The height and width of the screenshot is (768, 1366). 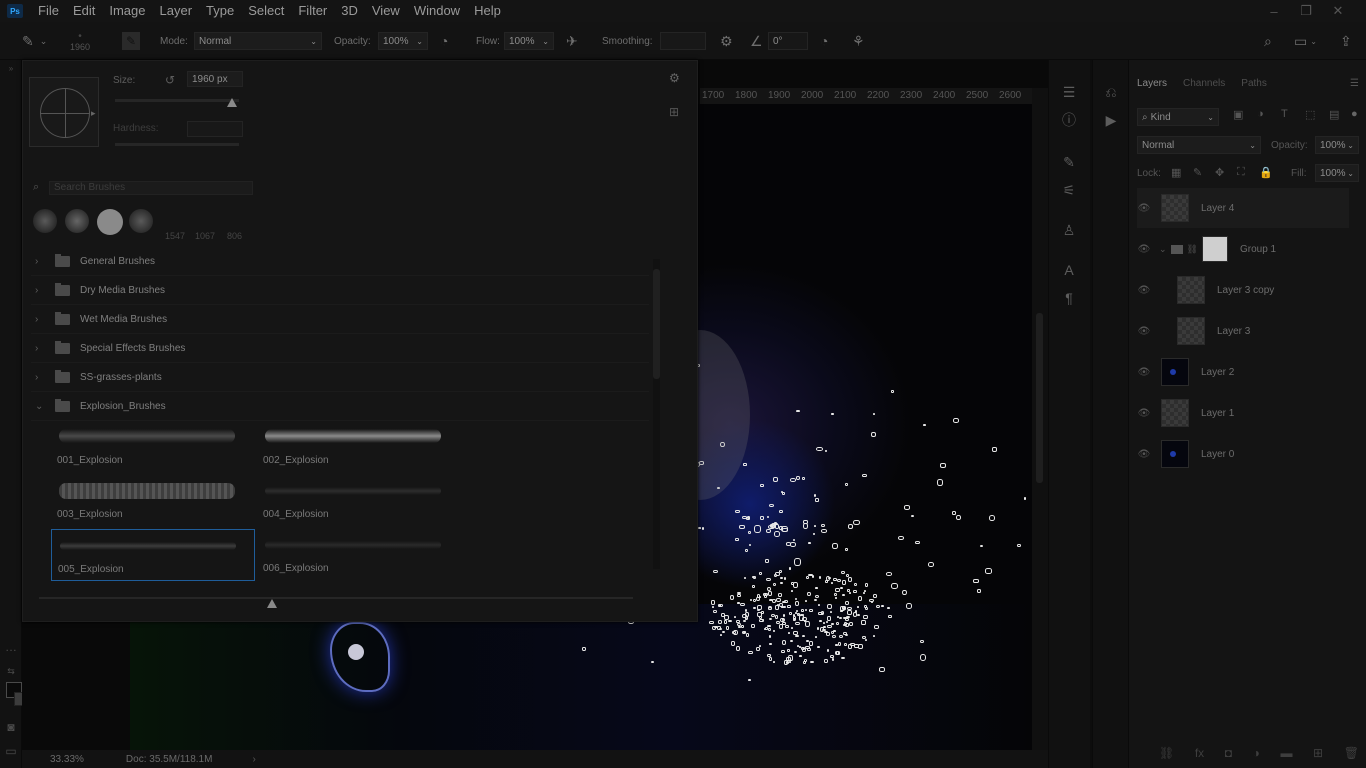 What do you see at coordinates (1338, 11) in the screenshot?
I see `close-icon: ✕` at bounding box center [1338, 11].